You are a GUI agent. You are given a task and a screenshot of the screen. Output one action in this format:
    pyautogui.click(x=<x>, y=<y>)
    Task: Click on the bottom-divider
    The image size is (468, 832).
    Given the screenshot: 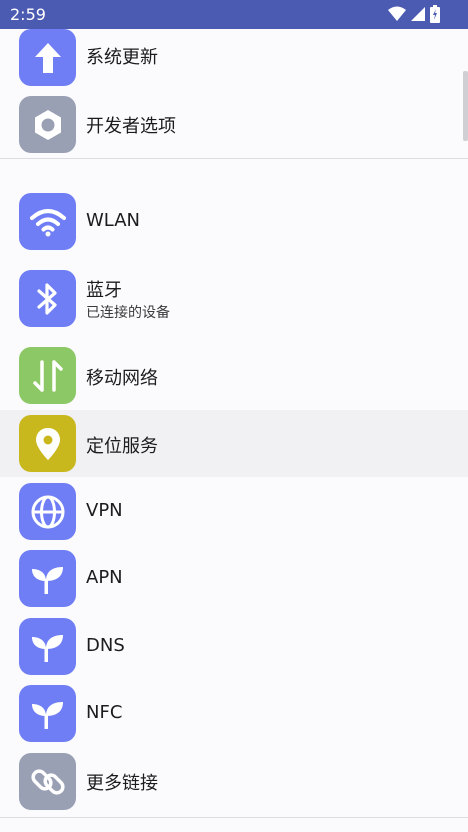 What is the action you would take?
    pyautogui.click(x=234, y=817)
    